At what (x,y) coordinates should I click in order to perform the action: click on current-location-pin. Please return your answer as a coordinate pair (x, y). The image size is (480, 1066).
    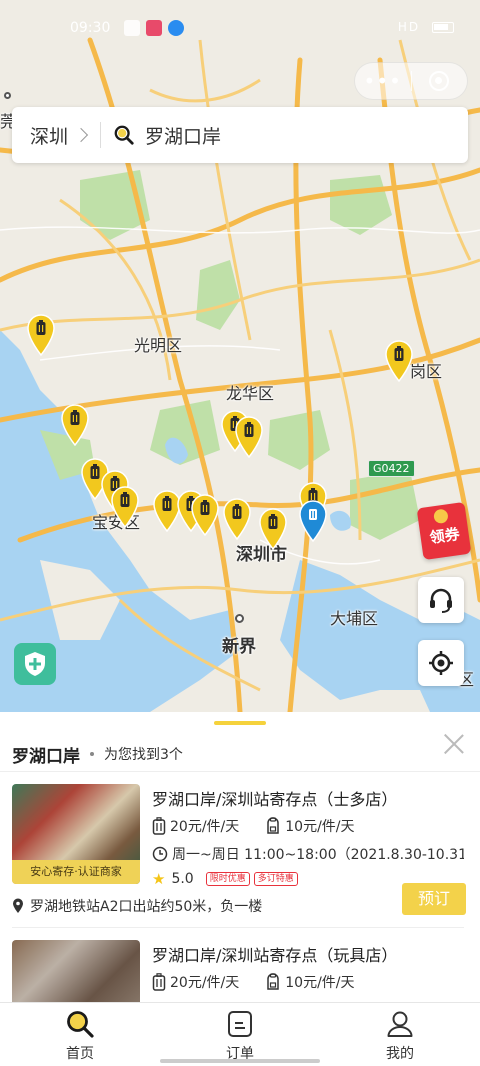
    Looking at the image, I should click on (313, 521).